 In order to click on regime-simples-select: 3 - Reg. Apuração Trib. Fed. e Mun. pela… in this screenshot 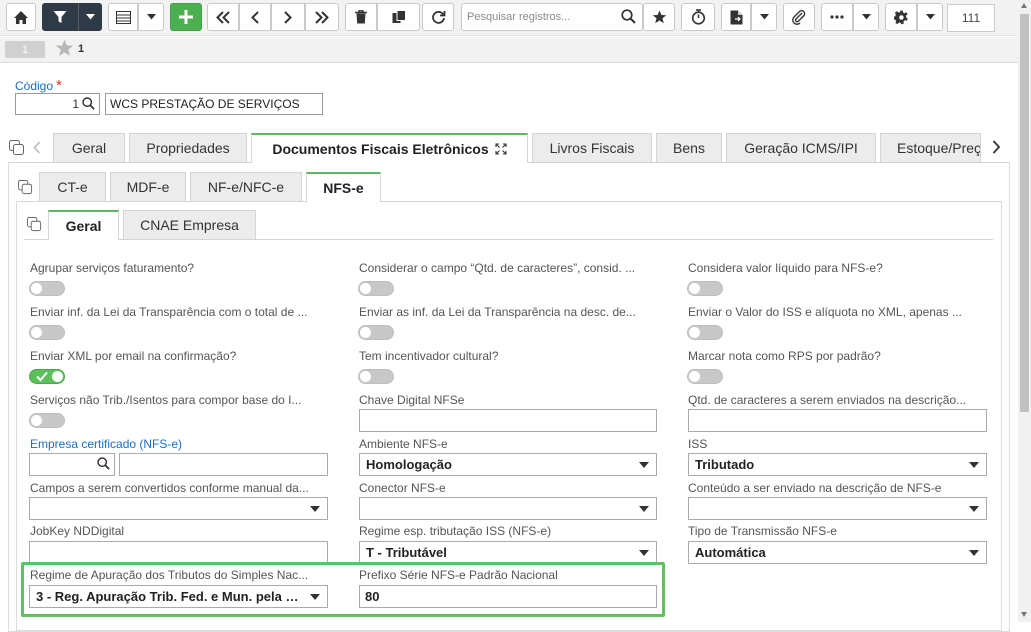, I will do `click(178, 596)`.